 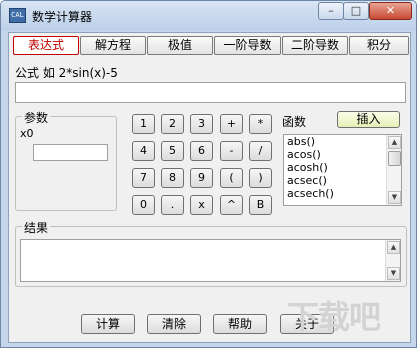 I want to click on result-scrollbar: ▲ ▼, so click(x=392, y=260).